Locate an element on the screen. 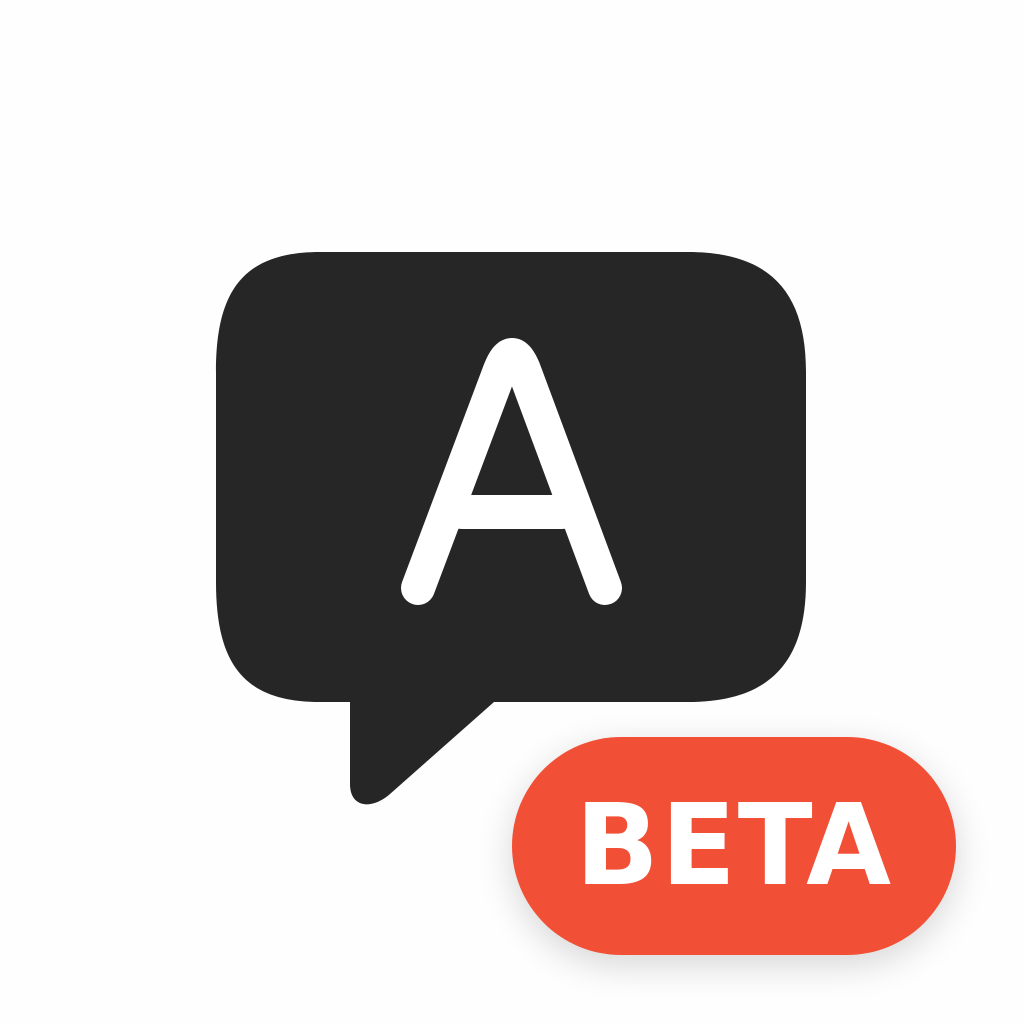  beta-label: BETA is located at coordinates (734, 846).